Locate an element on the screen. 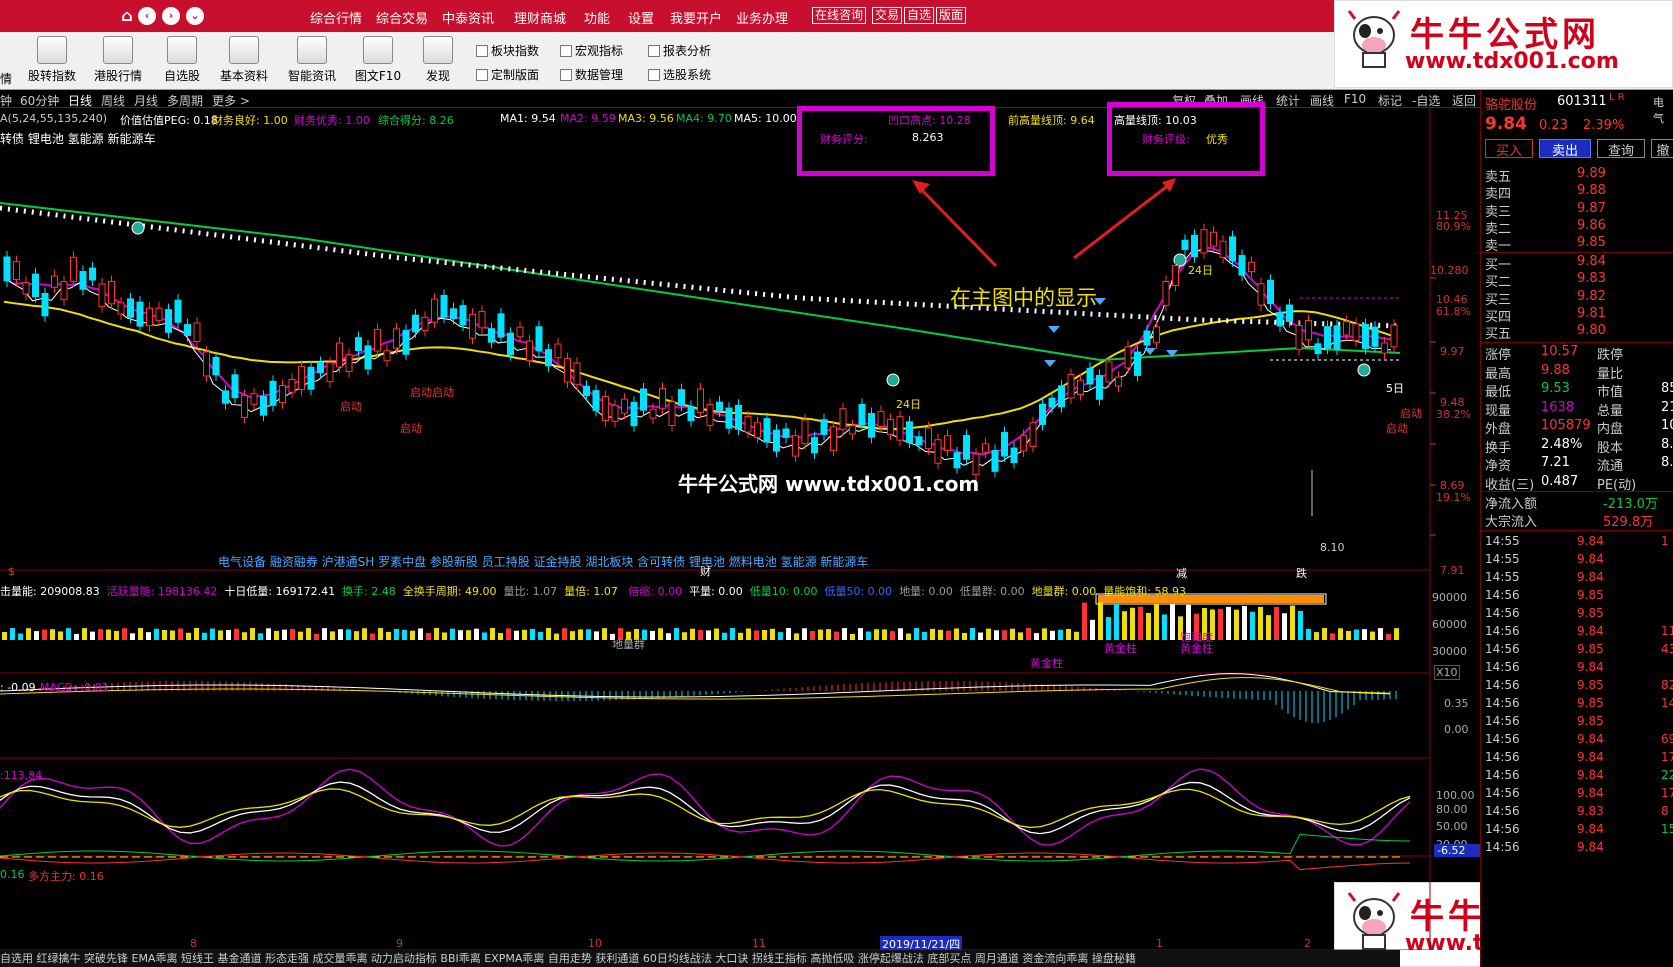 This screenshot has height=967, width=1673. toolbar-xgxt: 选股系统 is located at coordinates (679, 74).